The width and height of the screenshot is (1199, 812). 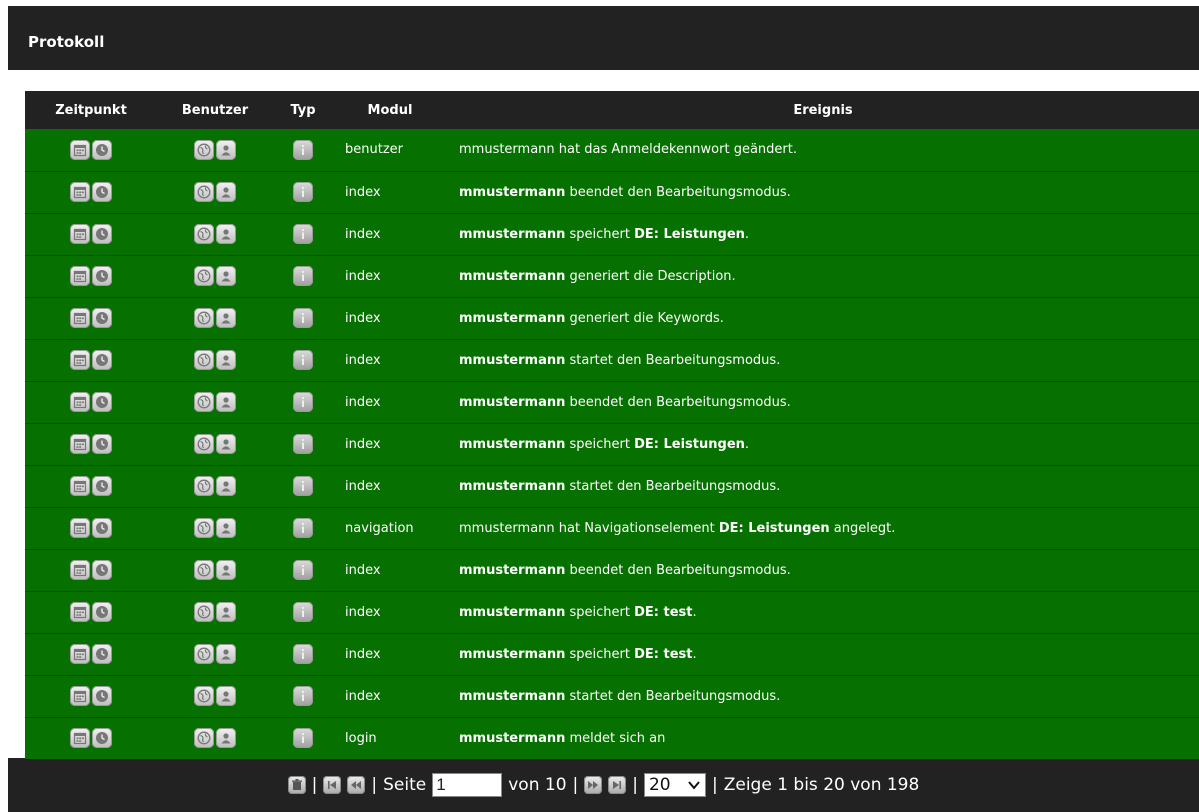 What do you see at coordinates (363, 360) in the screenshot?
I see `cell-module: index` at bounding box center [363, 360].